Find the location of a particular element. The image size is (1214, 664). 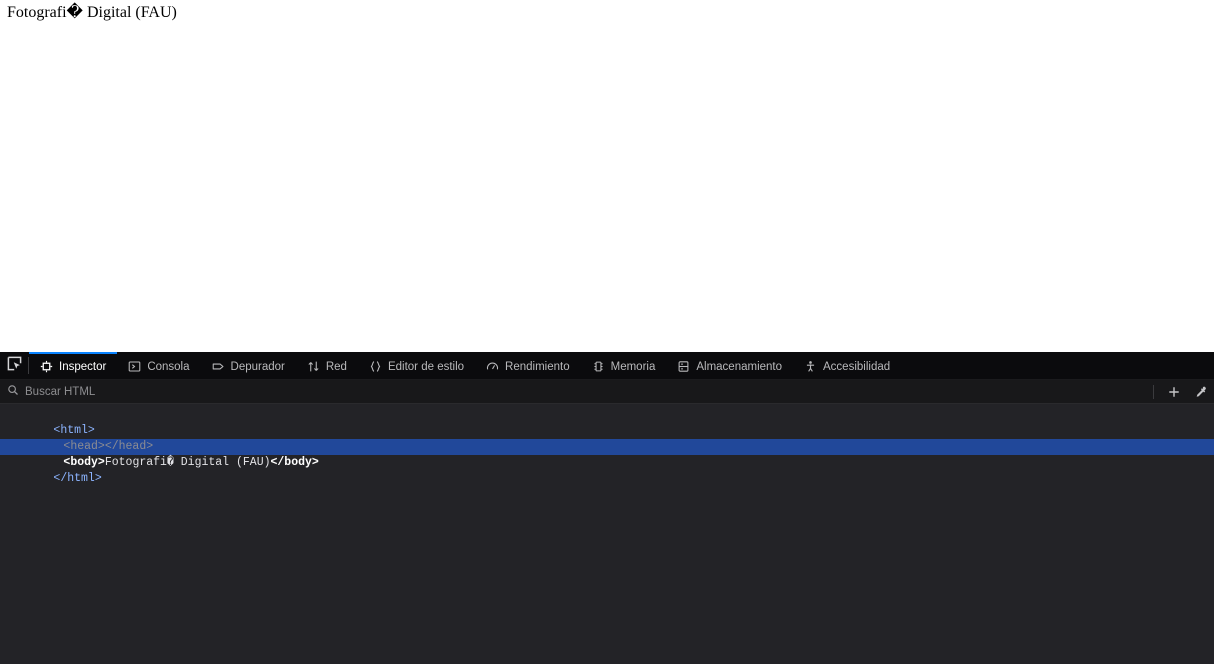

tab-network: Red is located at coordinates (327, 365).